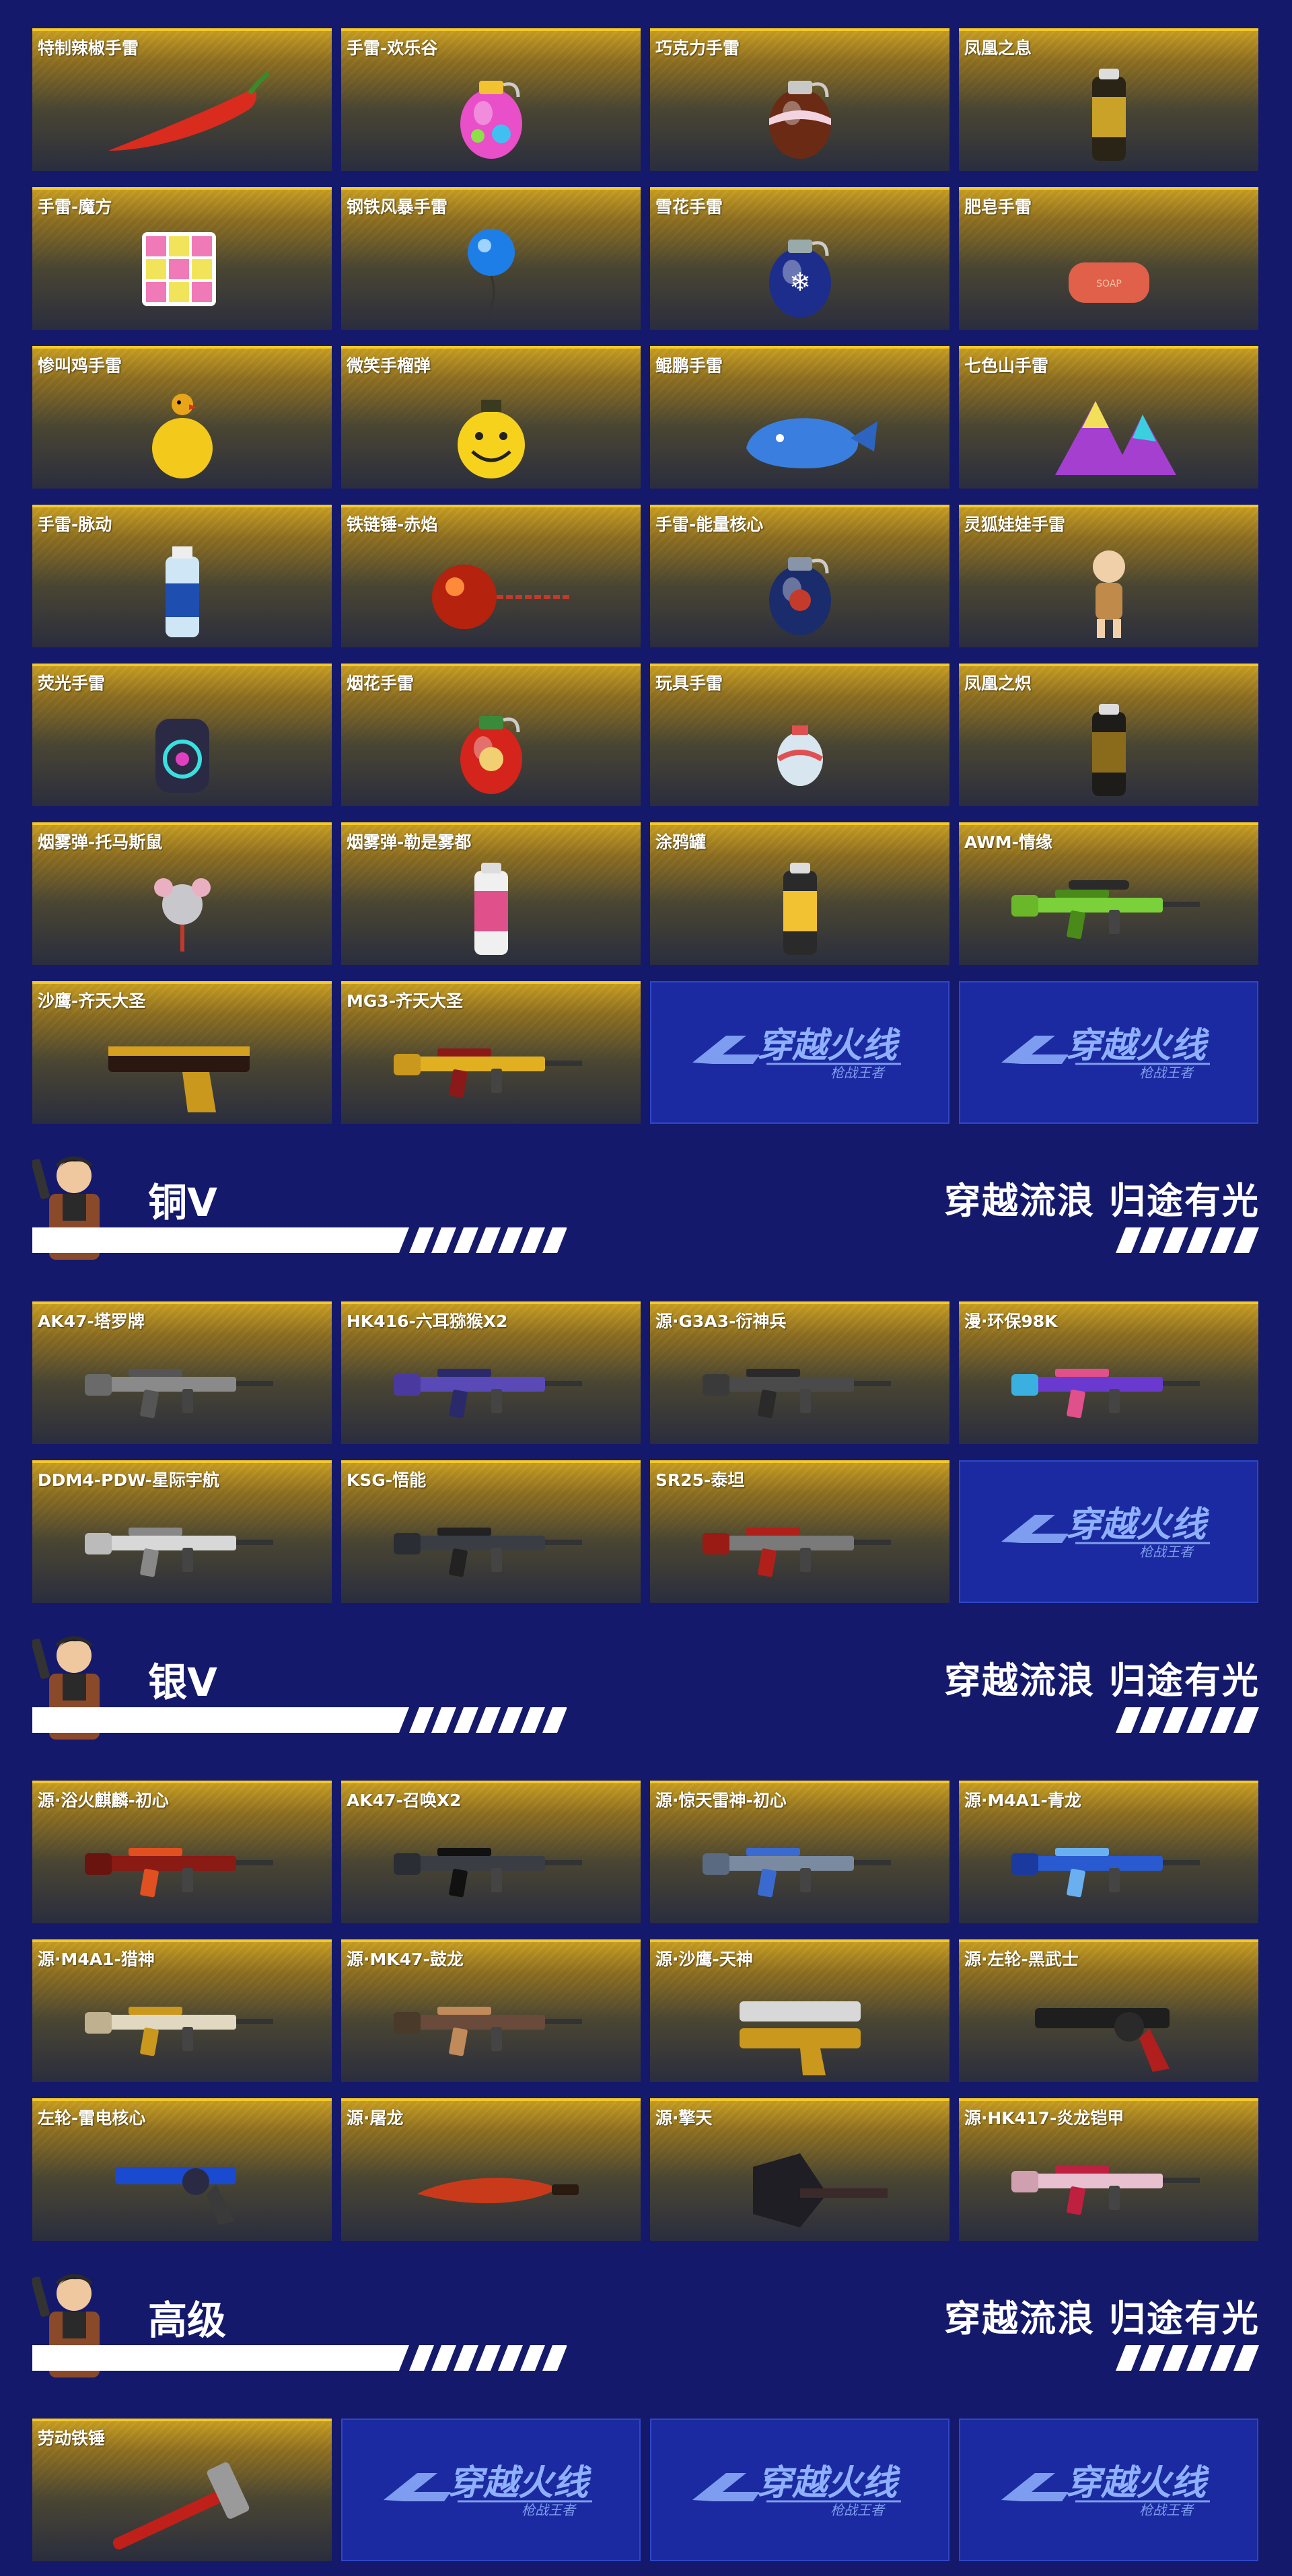  What do you see at coordinates (1109, 745) in the screenshot?
I see `canister-black-icon` at bounding box center [1109, 745].